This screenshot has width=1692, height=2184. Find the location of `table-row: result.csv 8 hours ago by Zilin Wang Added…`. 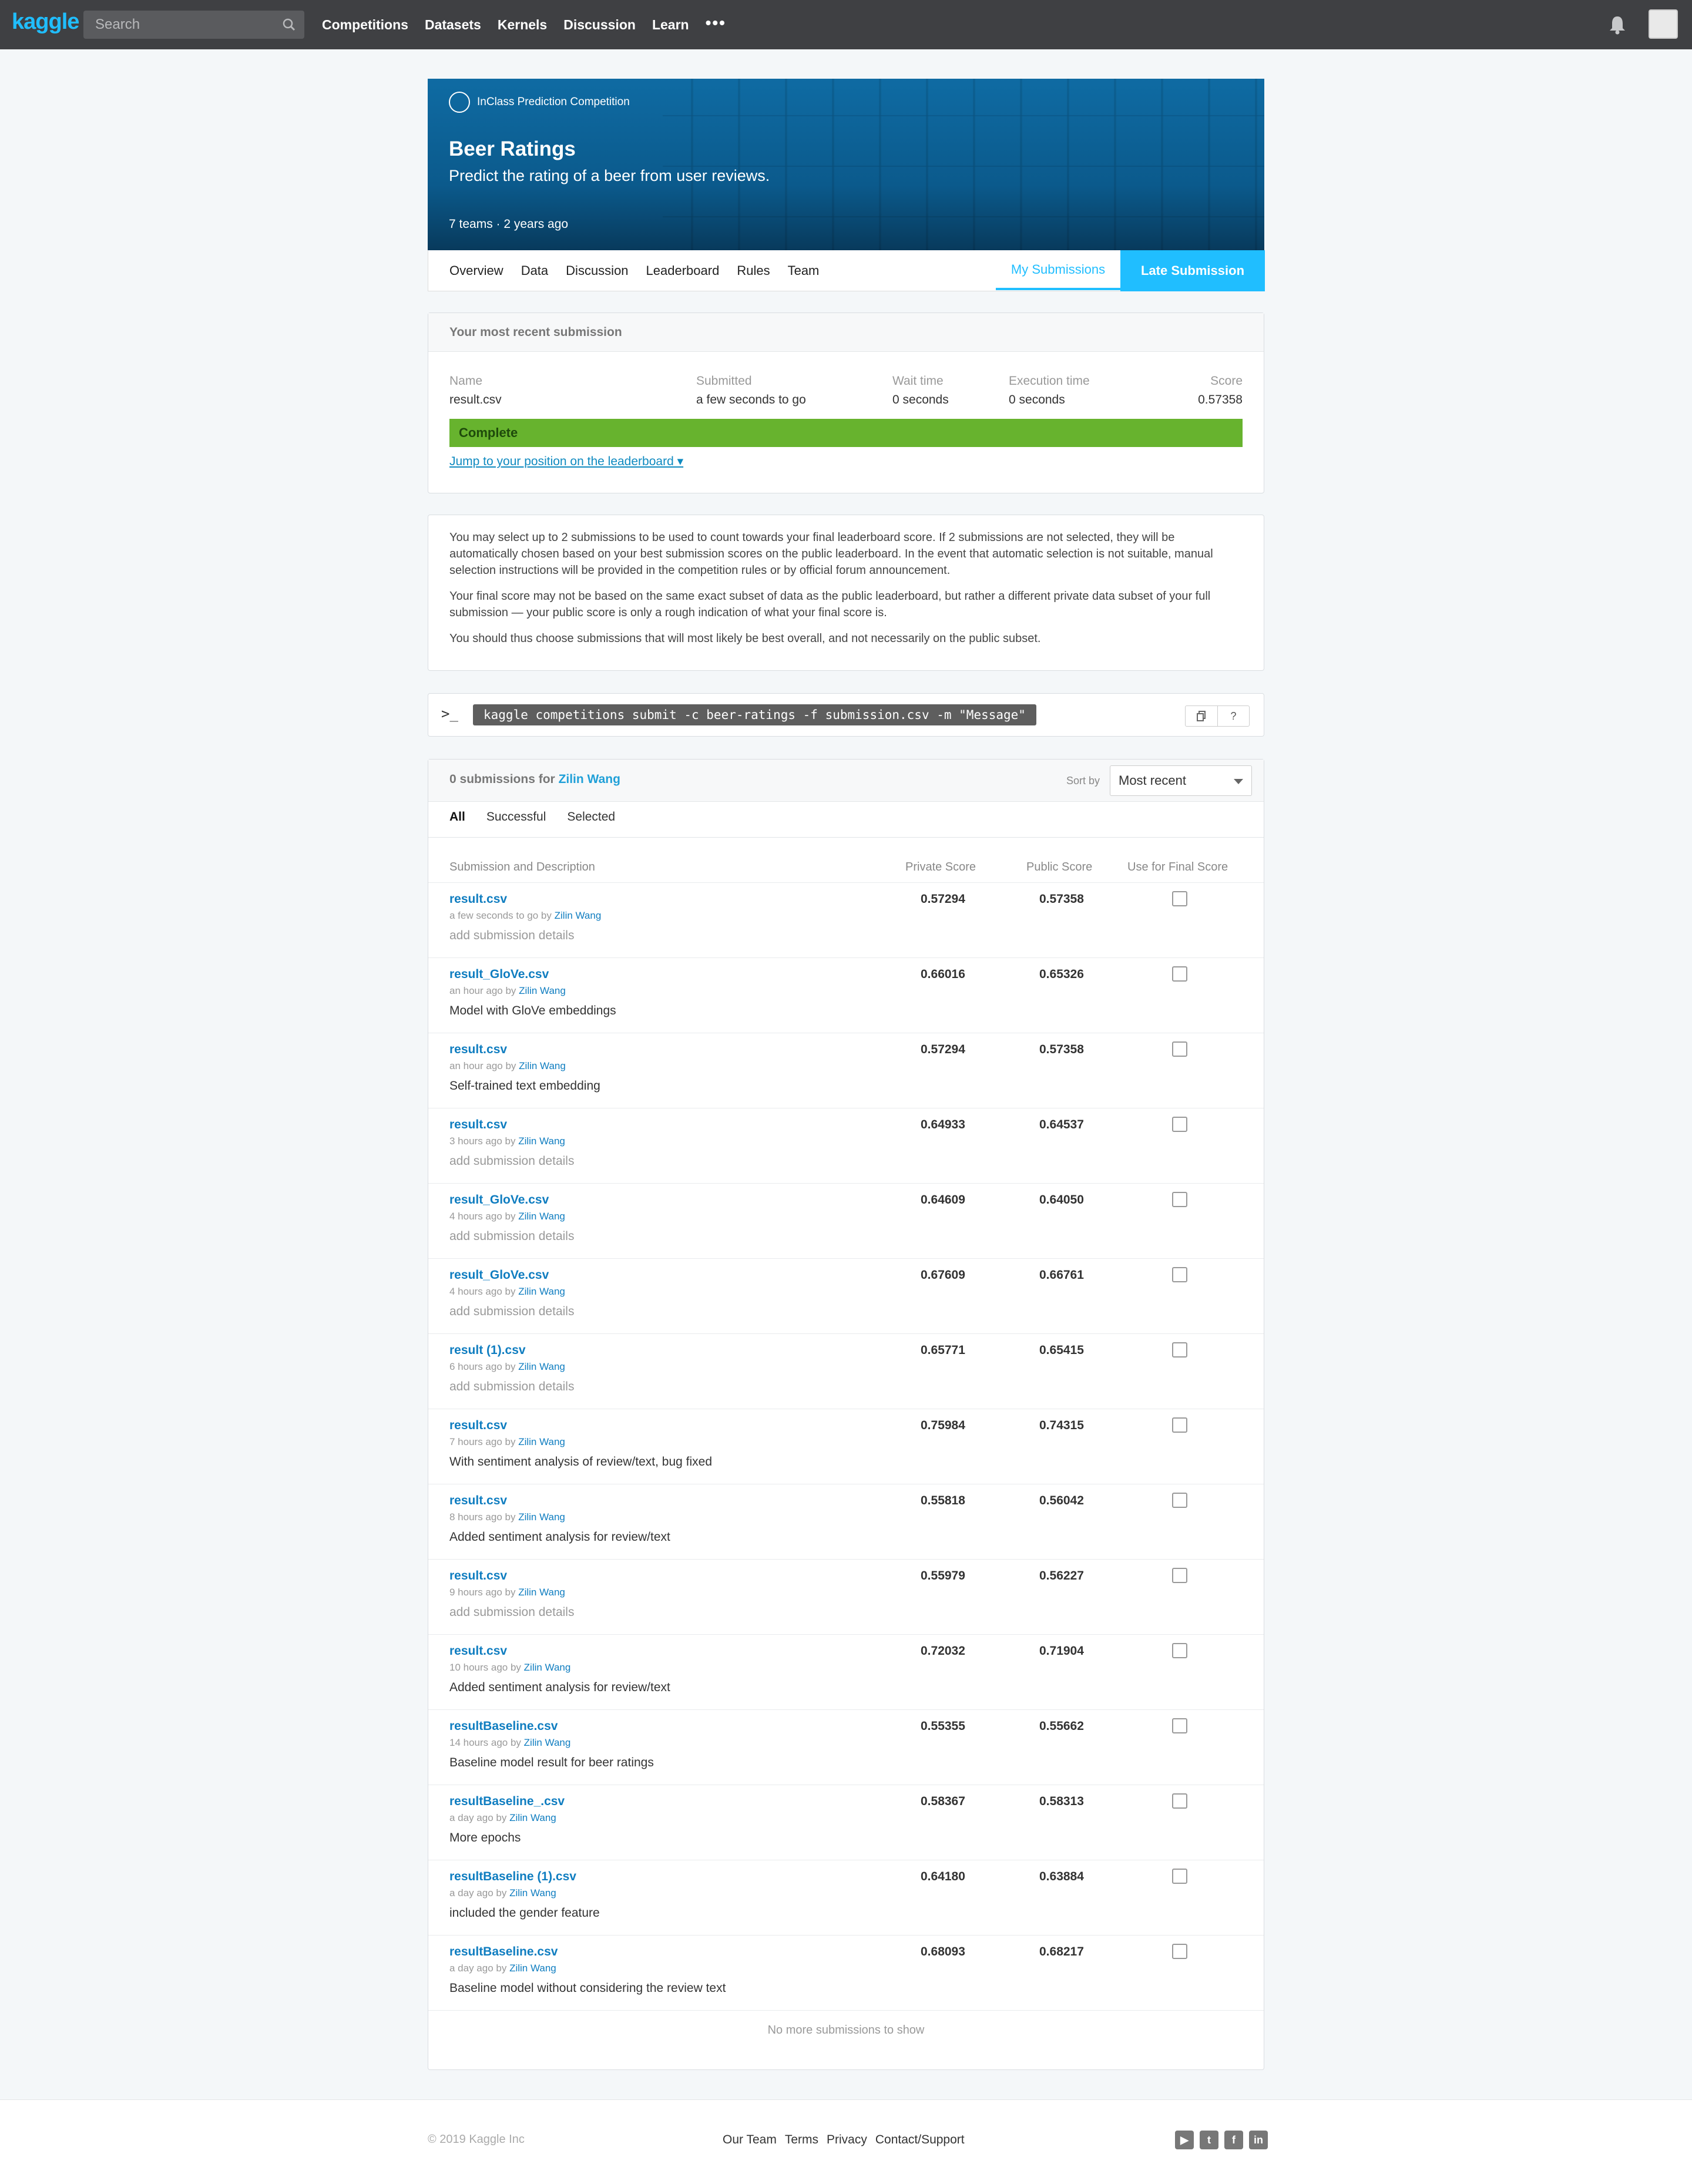

table-row: result.csv 8 hours ago by Zilin Wang Added… is located at coordinates (846, 1522).